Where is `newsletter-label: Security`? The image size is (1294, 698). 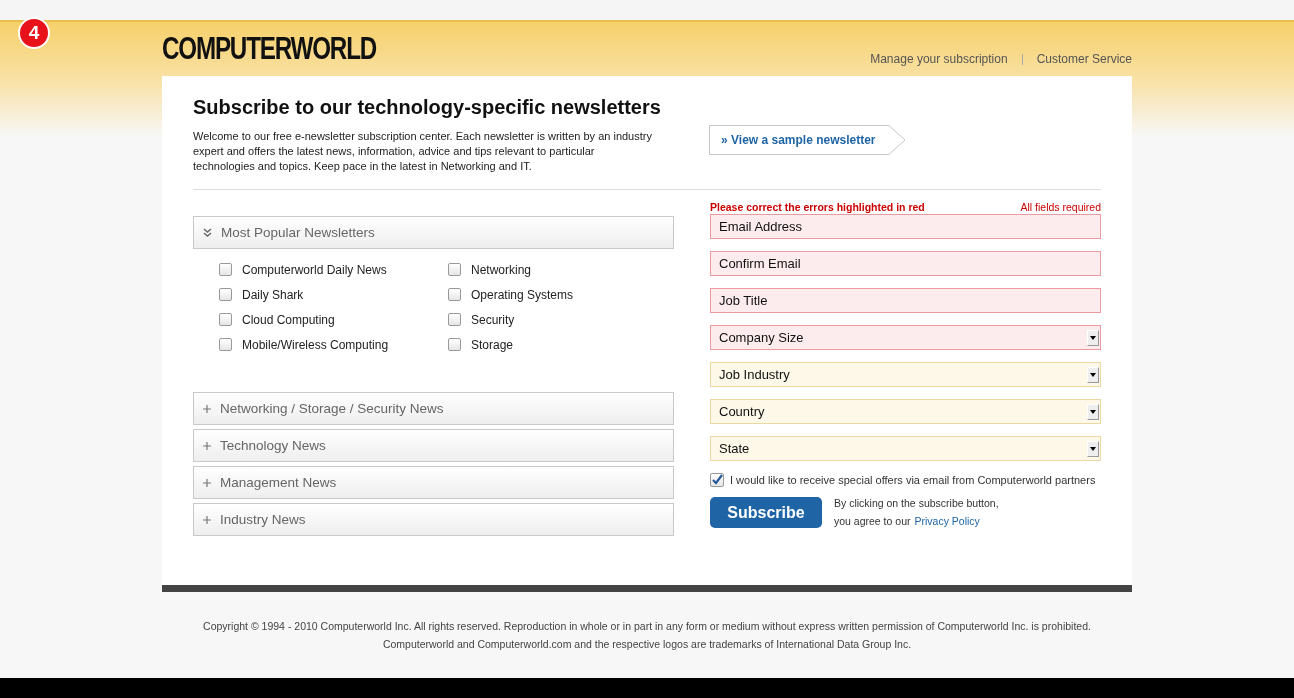
newsletter-label: Security is located at coordinates (493, 319).